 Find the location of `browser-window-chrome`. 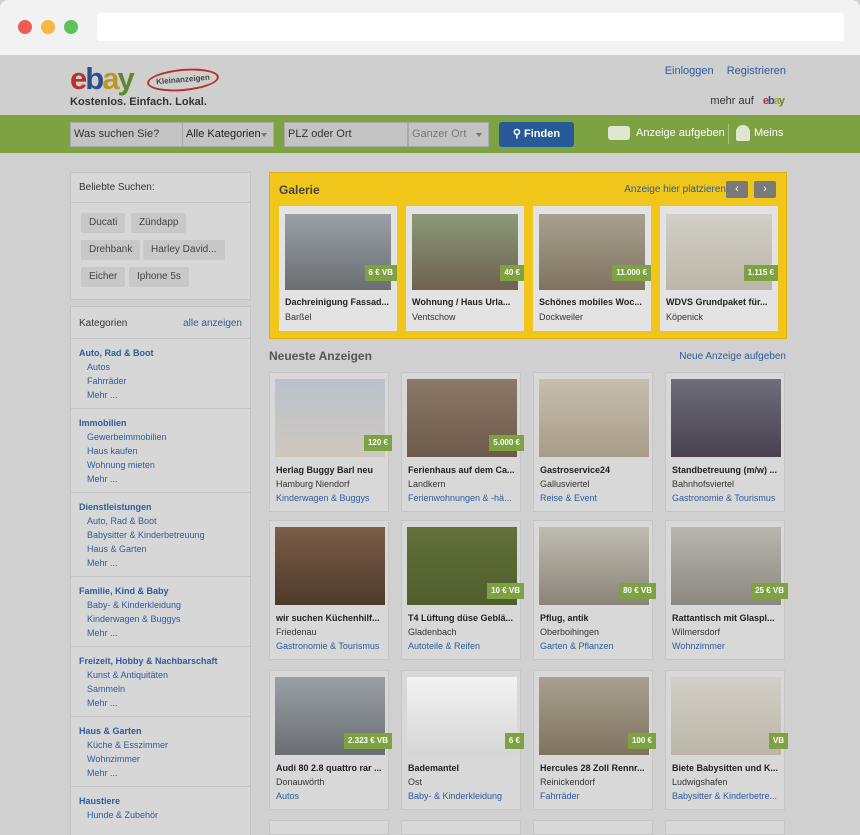

browser-window-chrome is located at coordinates (430, 27).